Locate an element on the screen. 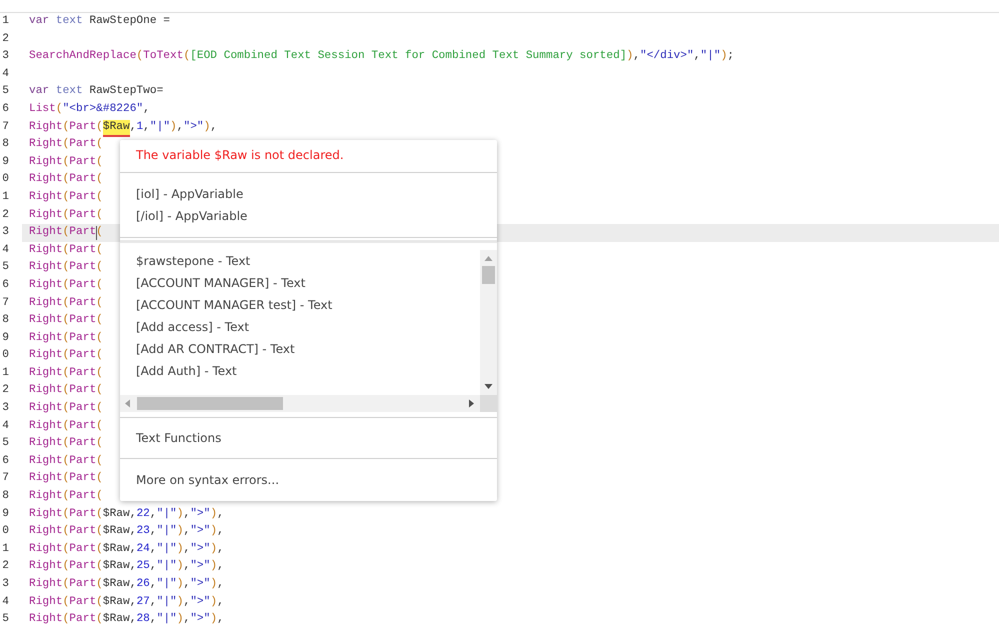  suggestion-item: $rawstepone - Text is located at coordinates (308, 261).